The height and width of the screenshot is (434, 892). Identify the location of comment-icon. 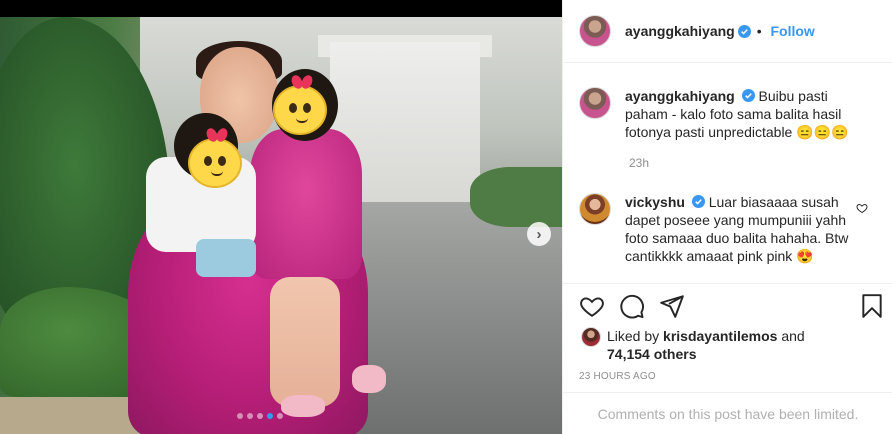
(632, 306).